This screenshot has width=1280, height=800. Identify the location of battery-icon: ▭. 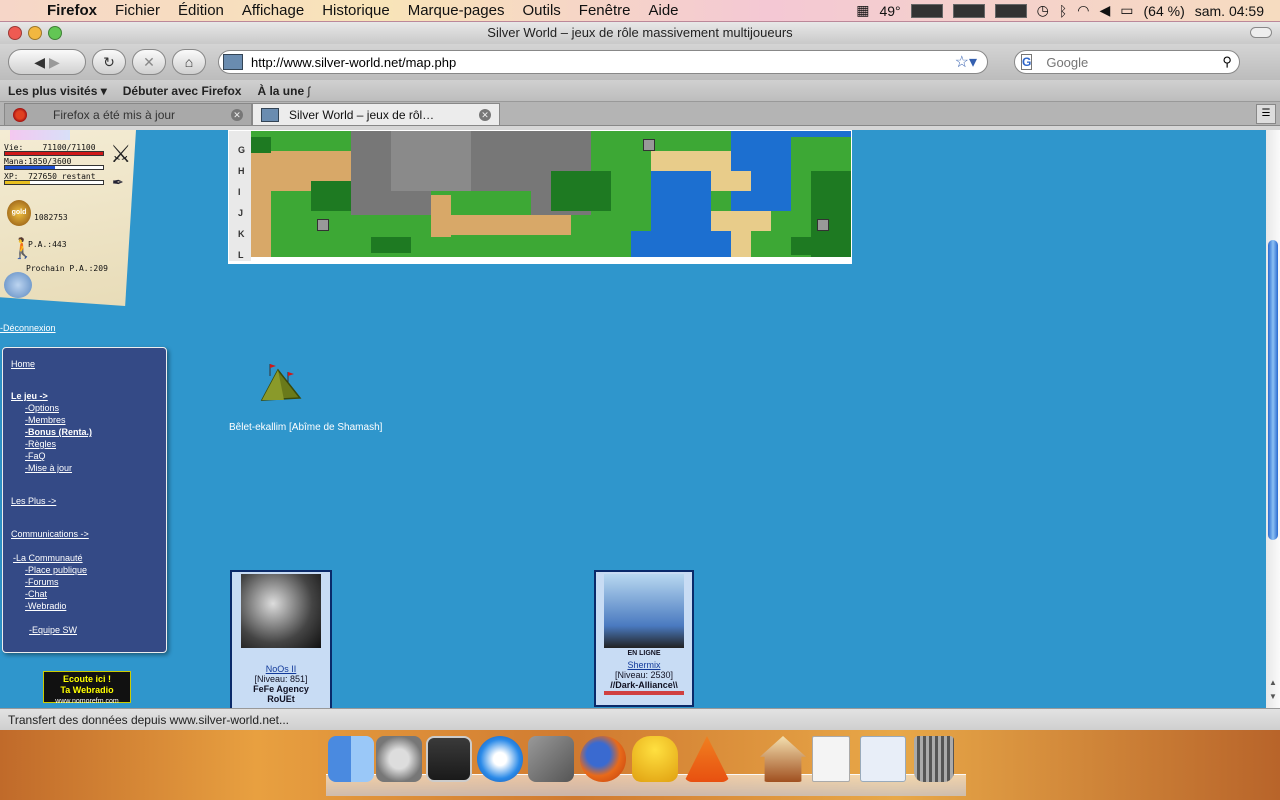
(1126, 10).